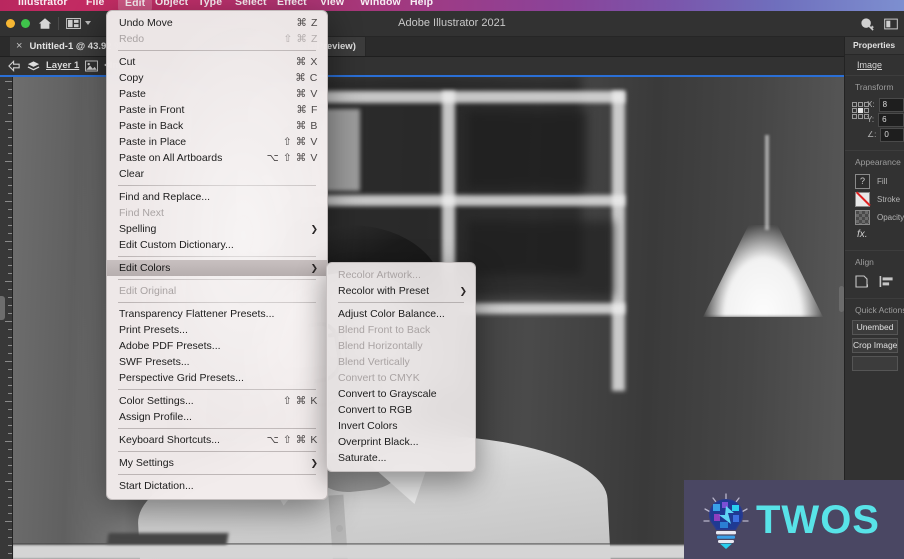 The image size is (904, 559). Describe the element at coordinates (306, 94) in the screenshot. I see `menu-item-shortcut: ⌘ V` at that location.